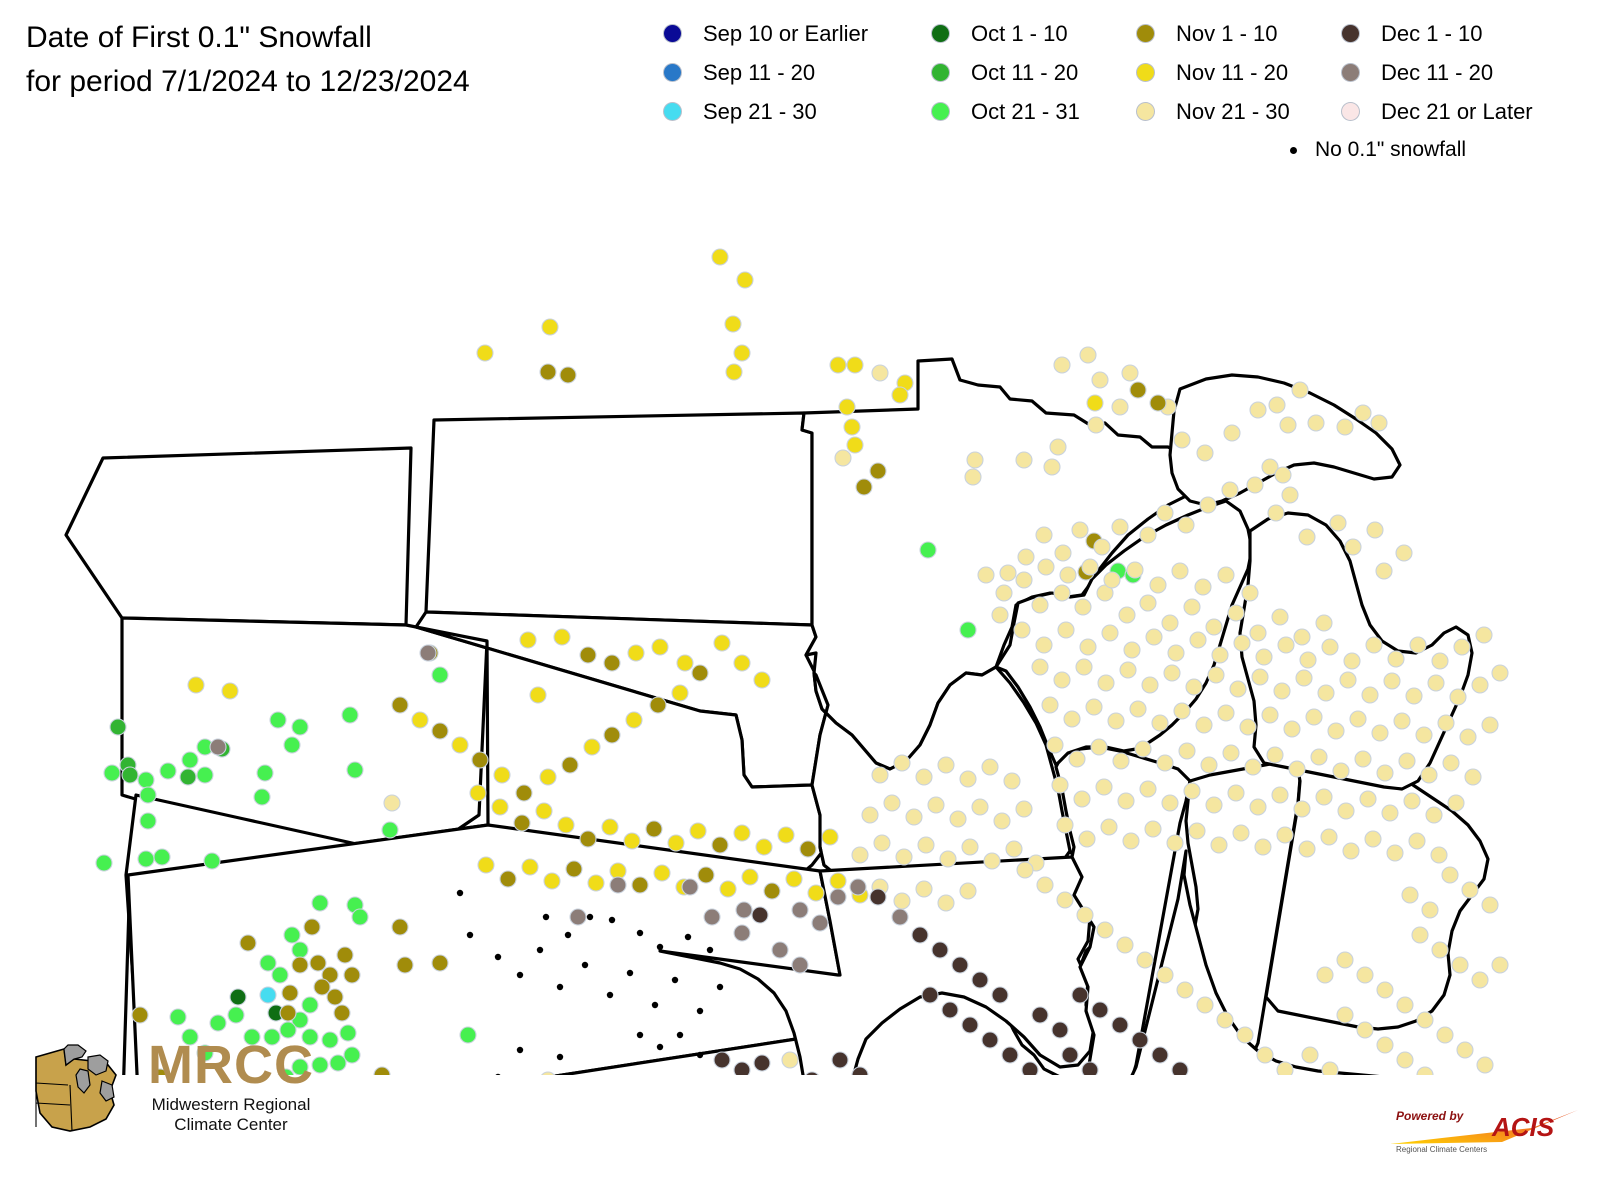  I want to click on legend-item: Dec 21 or Later, so click(1457, 111).